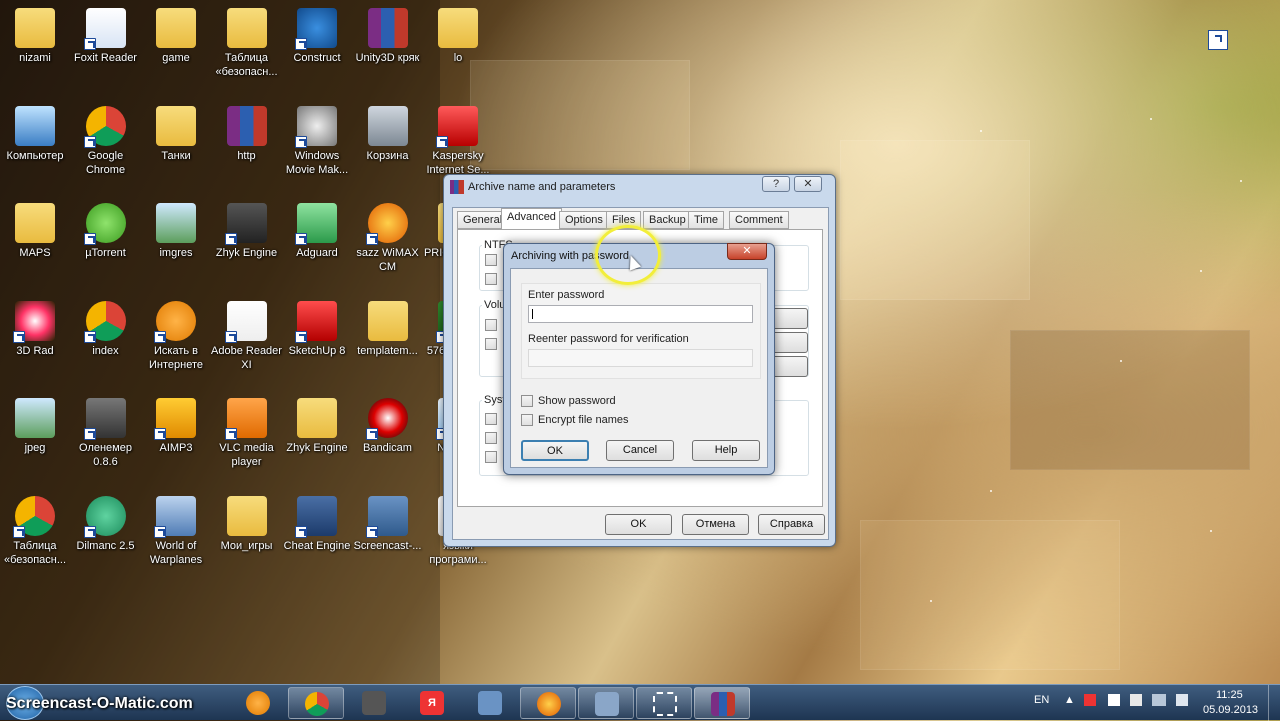 The height and width of the screenshot is (721, 1280). I want to click on clock-time: 11:25, so click(1229, 695).